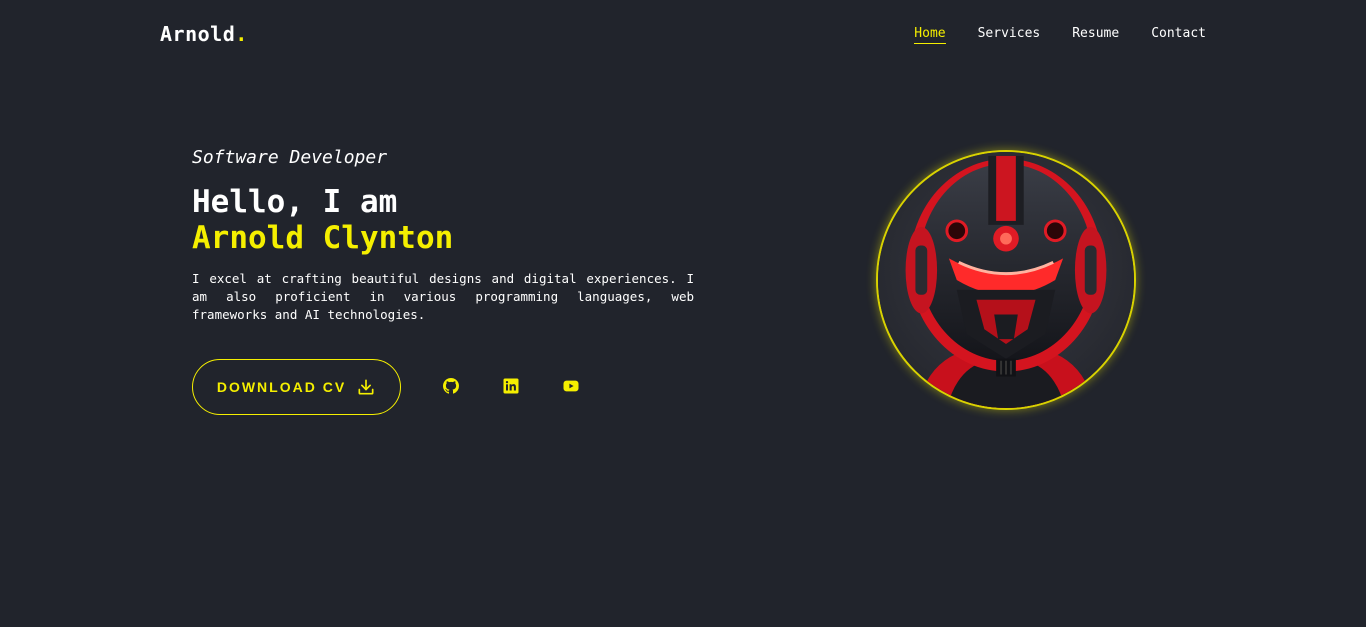  I want to click on linkedin-link, so click(511, 386).